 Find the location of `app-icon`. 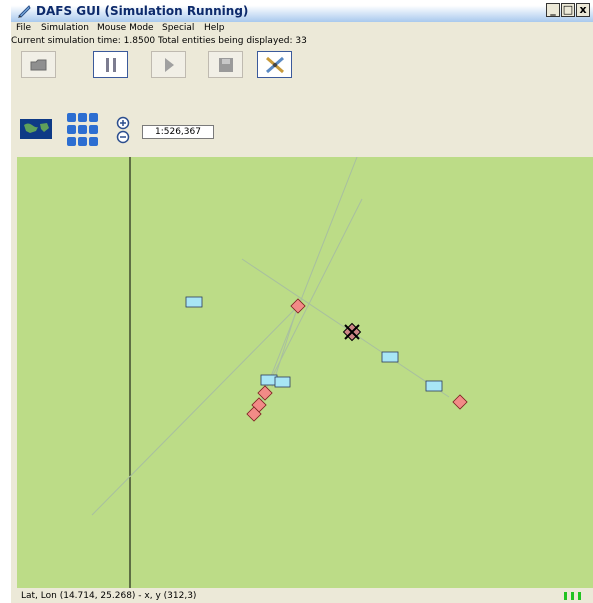

app-icon is located at coordinates (24, 11).